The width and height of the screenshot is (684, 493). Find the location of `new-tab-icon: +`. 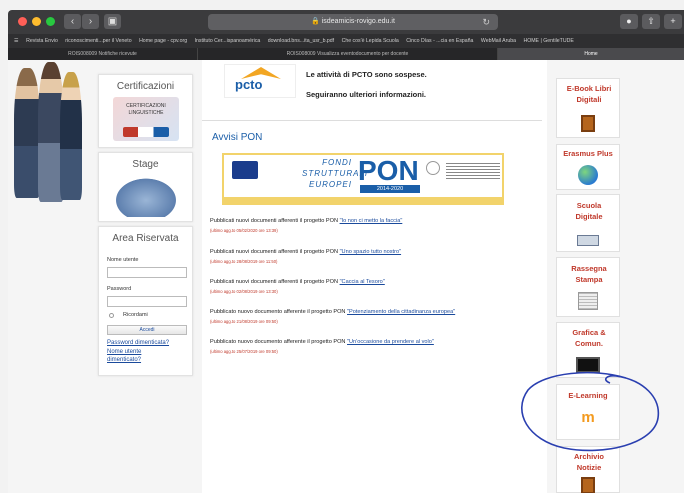

new-tab-icon: + is located at coordinates (673, 21).